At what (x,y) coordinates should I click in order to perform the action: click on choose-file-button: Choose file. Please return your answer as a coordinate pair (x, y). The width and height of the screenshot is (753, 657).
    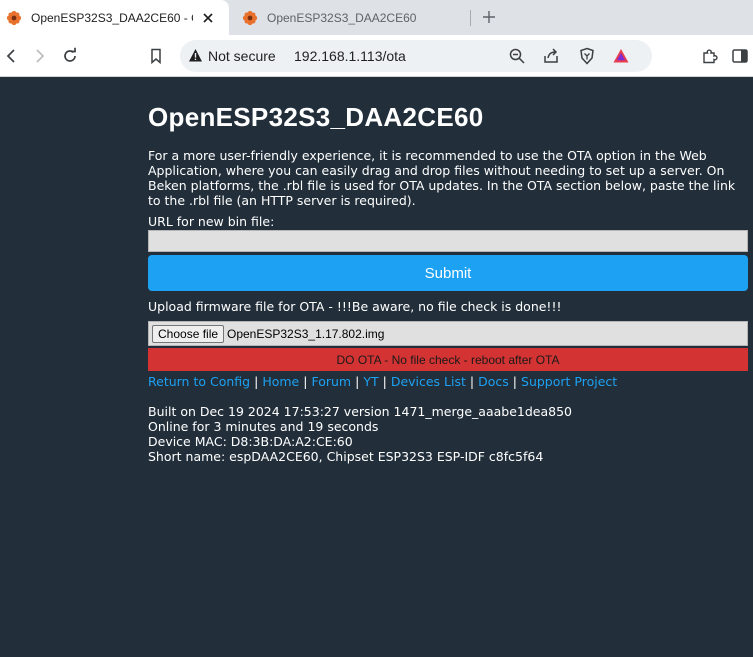
    Looking at the image, I should click on (188, 334).